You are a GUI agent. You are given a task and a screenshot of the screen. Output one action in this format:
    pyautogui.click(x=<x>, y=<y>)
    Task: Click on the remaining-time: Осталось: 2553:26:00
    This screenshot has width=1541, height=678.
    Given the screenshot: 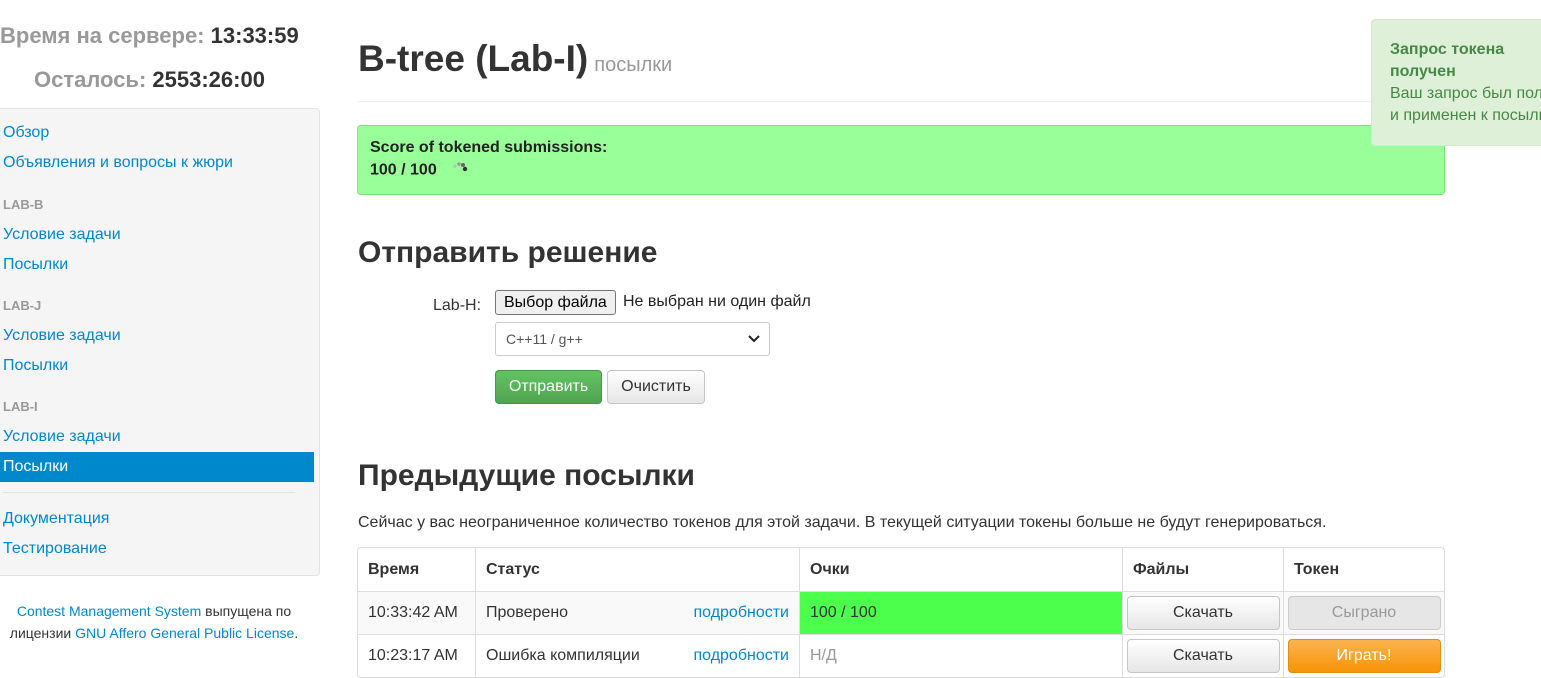 What is the action you would take?
    pyautogui.click(x=149, y=80)
    